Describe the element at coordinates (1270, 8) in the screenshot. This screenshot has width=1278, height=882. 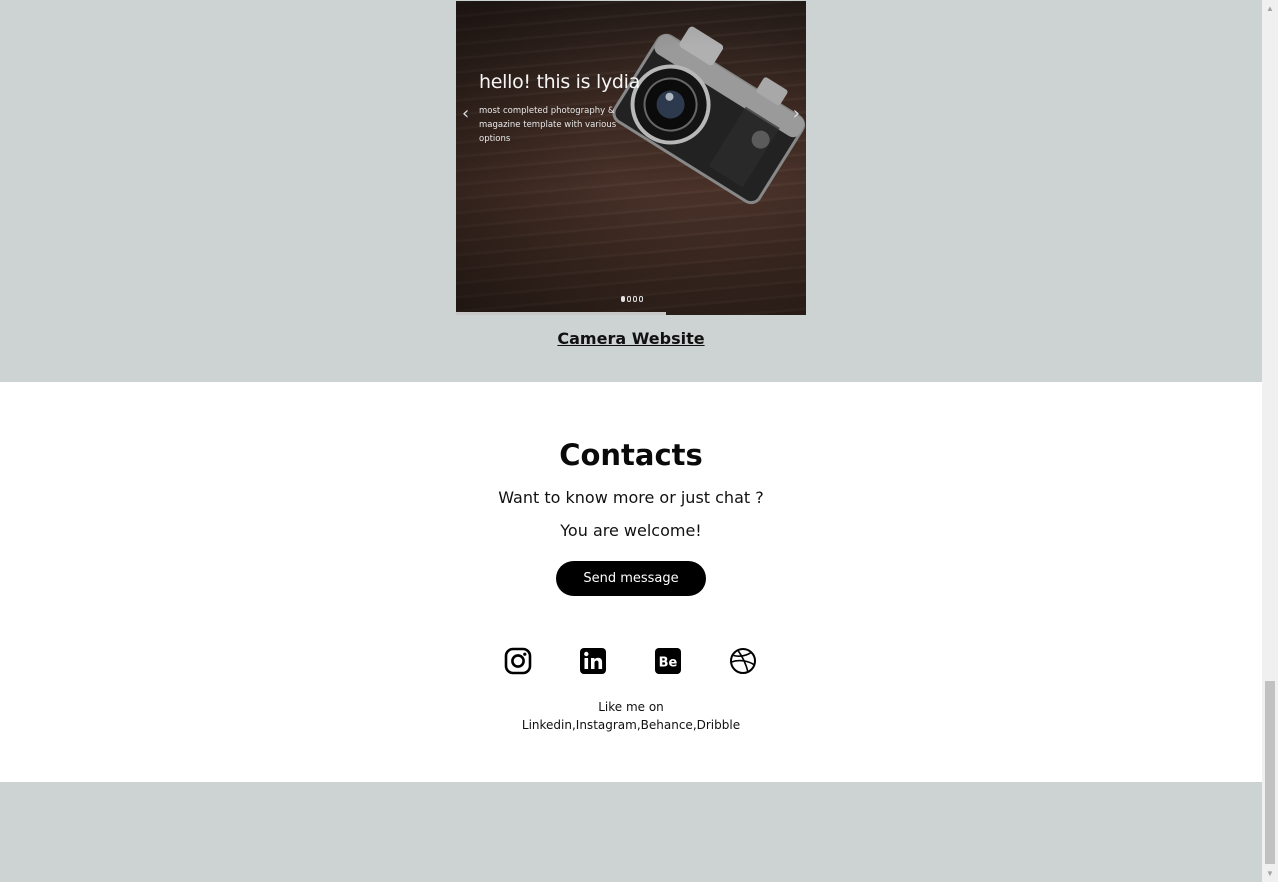
I see `scroll-up-arrow: ▲` at that location.